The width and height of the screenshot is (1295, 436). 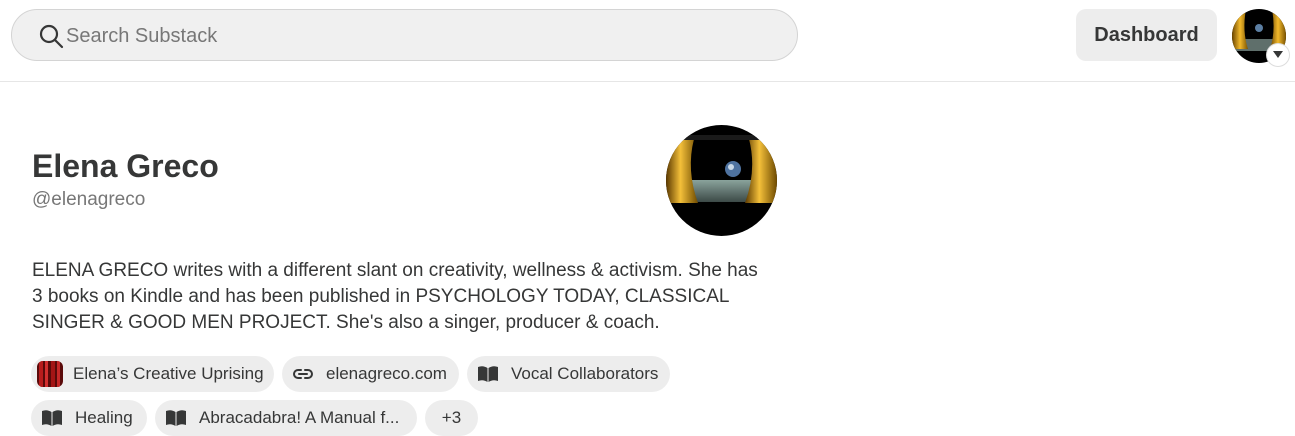 What do you see at coordinates (303, 374) in the screenshot?
I see `link-icon` at bounding box center [303, 374].